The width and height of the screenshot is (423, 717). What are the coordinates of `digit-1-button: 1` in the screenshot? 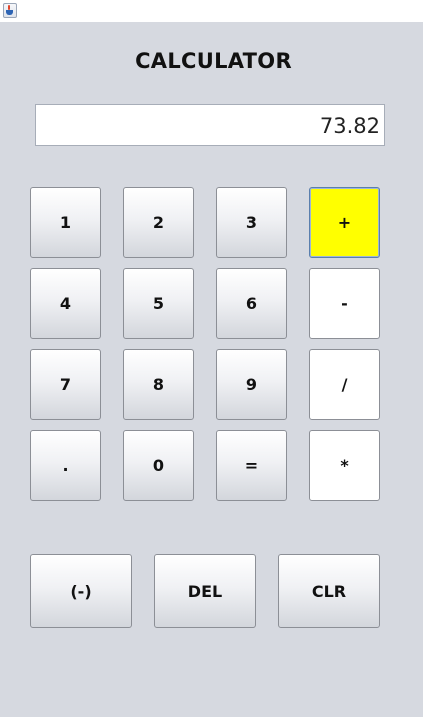 It's located at (65, 222).